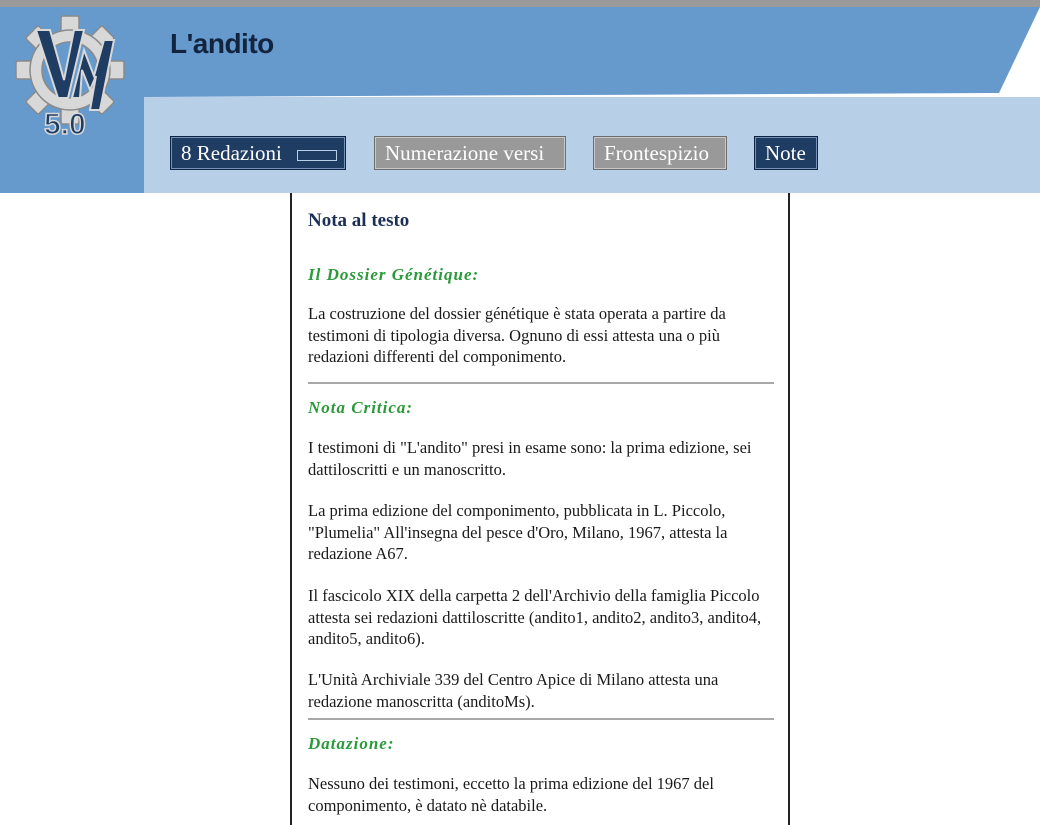  I want to click on app-title: L'andito, so click(222, 43).